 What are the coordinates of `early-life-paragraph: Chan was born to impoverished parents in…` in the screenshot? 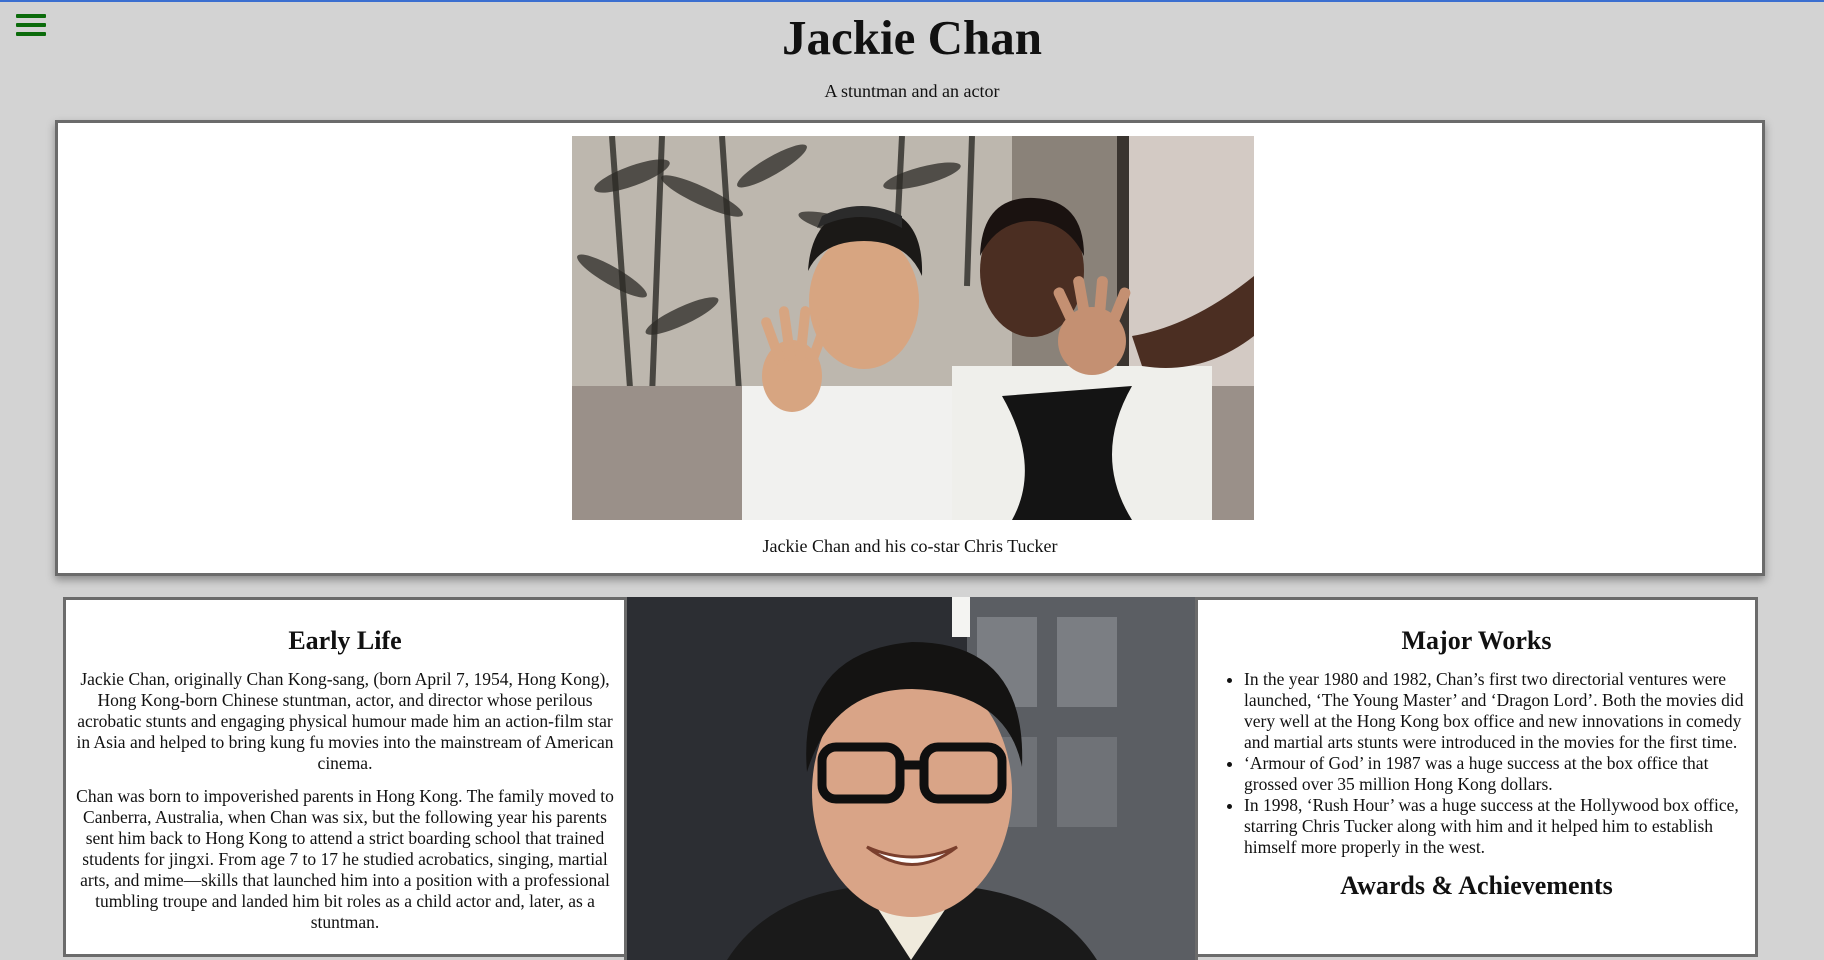 It's located at (345, 859).